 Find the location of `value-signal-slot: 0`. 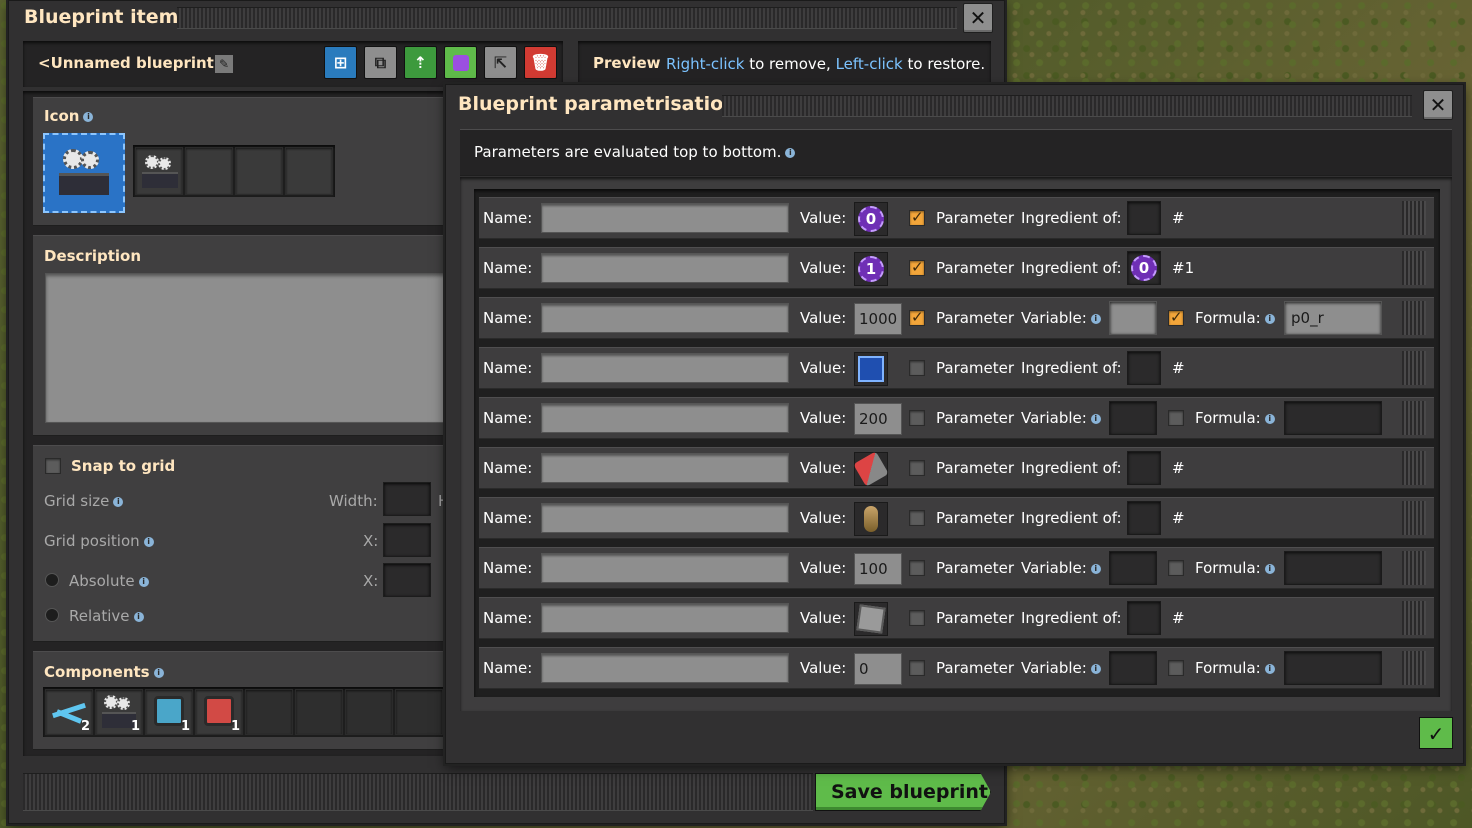

value-signal-slot: 0 is located at coordinates (871, 219).